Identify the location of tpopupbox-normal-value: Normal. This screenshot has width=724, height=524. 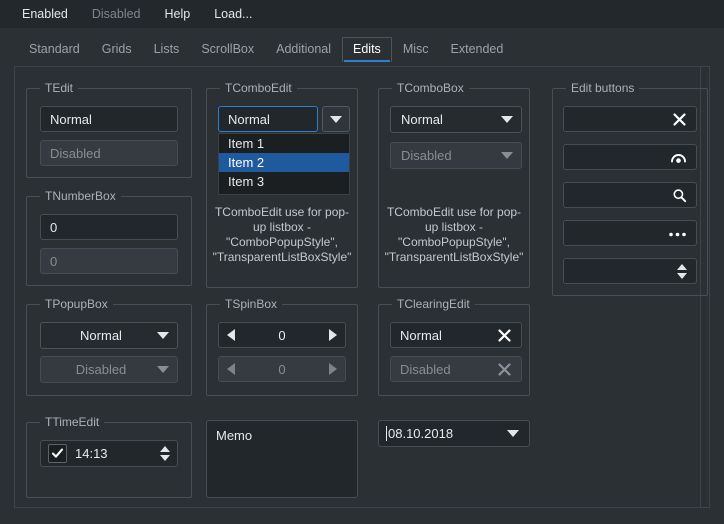
(101, 335).